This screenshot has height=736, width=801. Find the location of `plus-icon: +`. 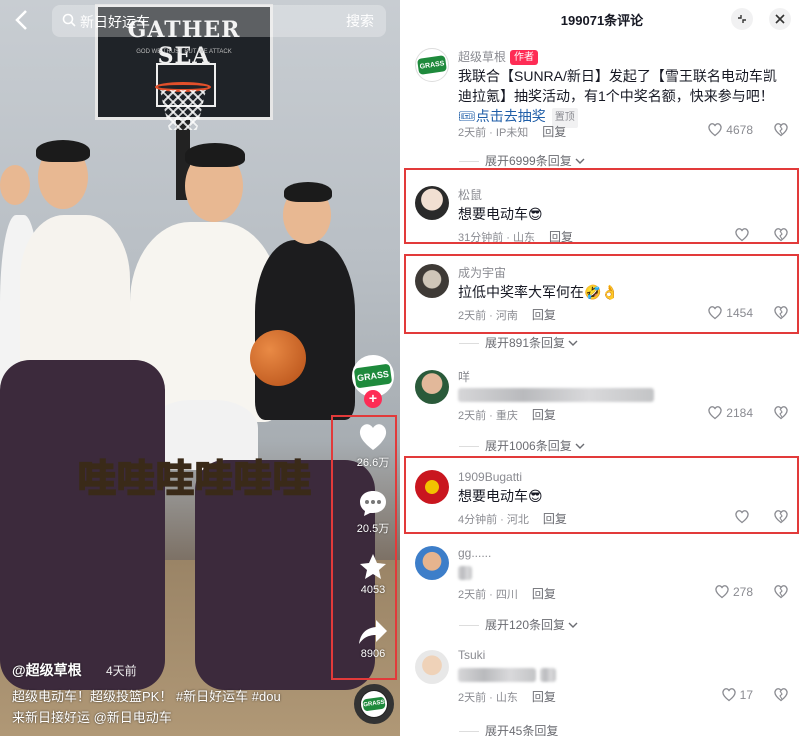

plus-icon: + is located at coordinates (373, 399).